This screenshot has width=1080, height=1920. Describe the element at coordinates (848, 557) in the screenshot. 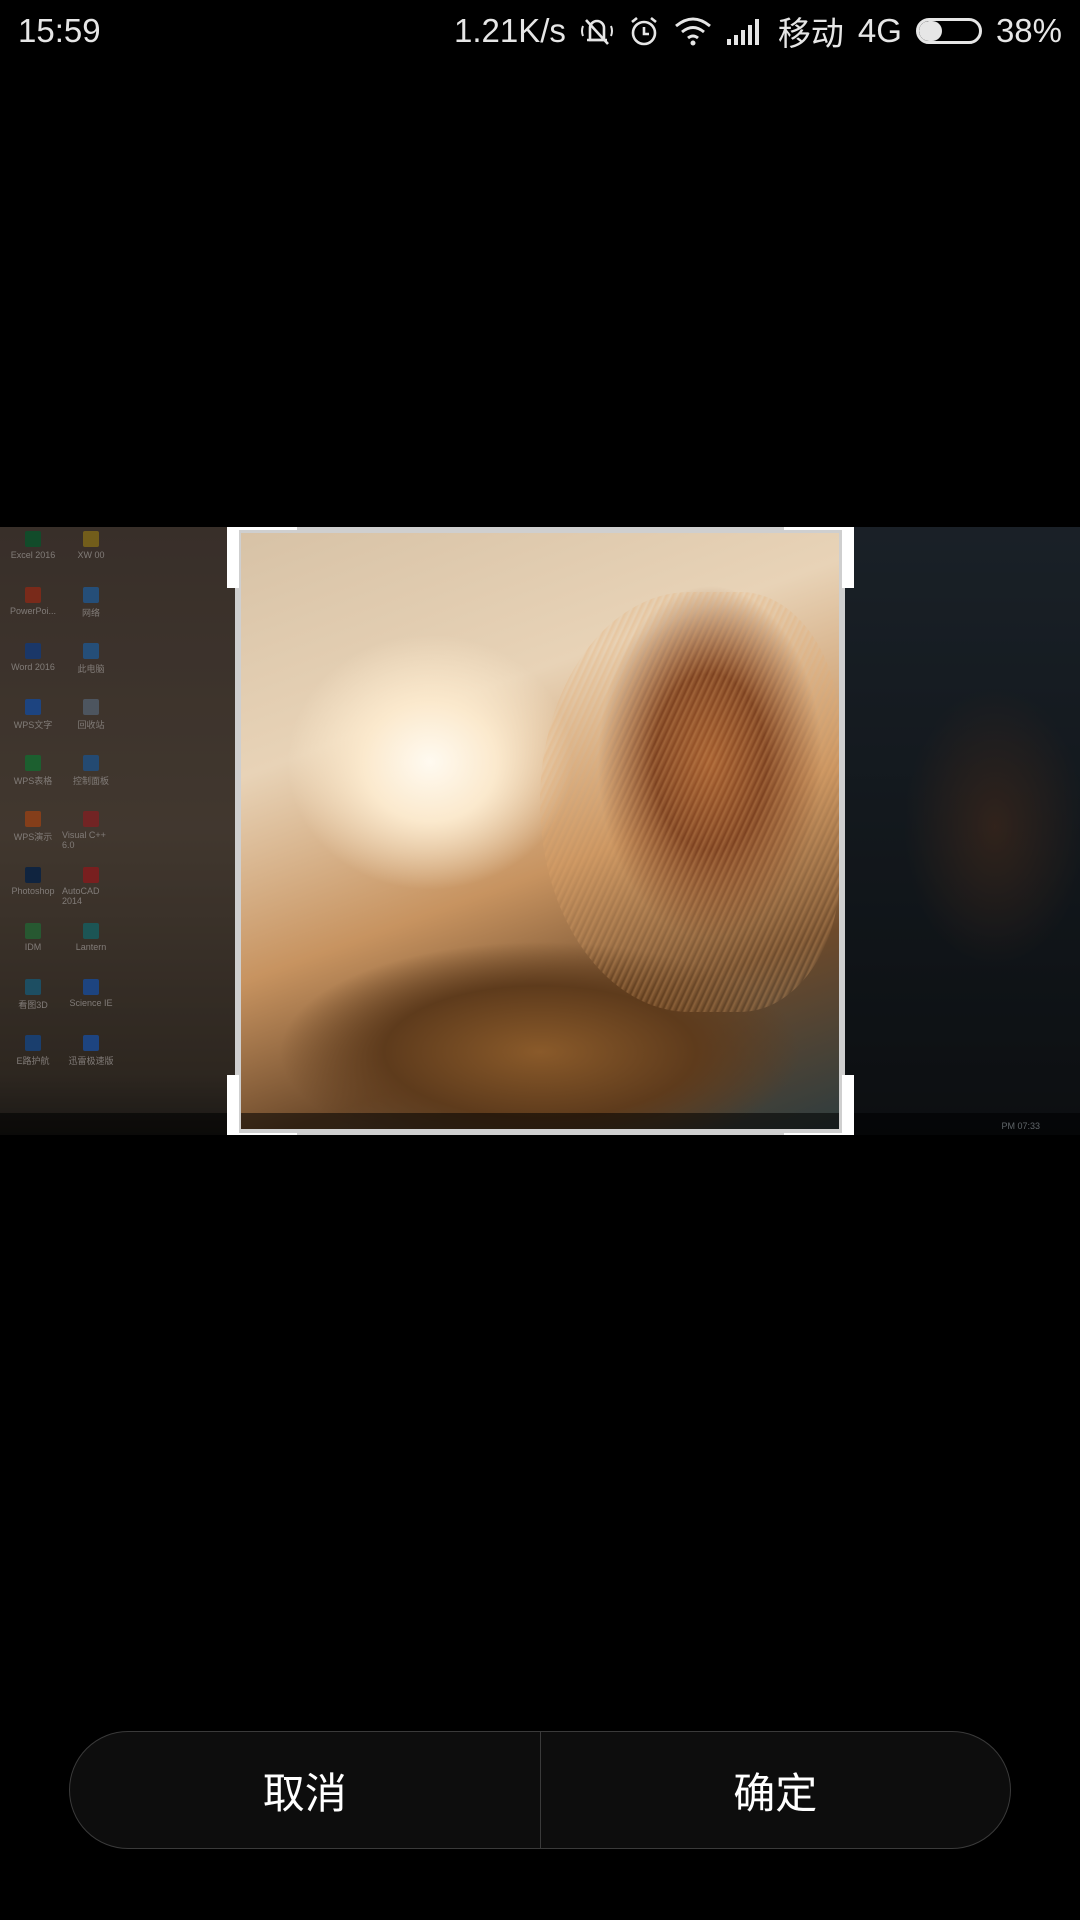

I see `crop-handle-top-right-v` at that location.